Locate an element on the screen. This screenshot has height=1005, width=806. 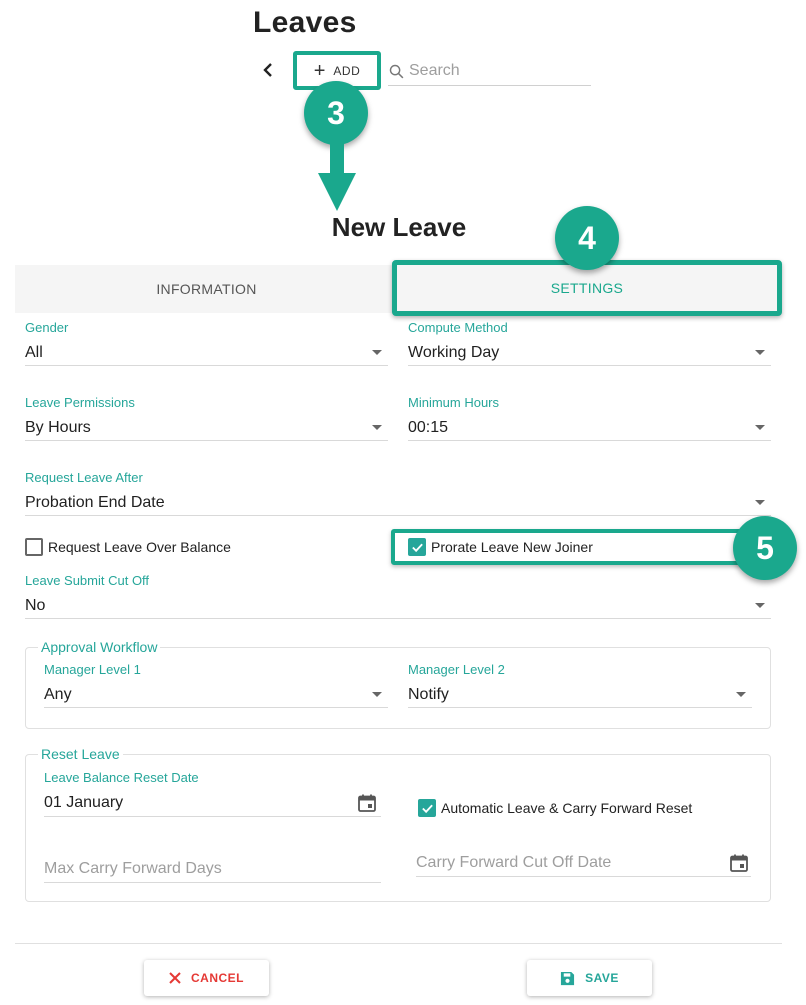
chevron-left-icon is located at coordinates (267, 70).